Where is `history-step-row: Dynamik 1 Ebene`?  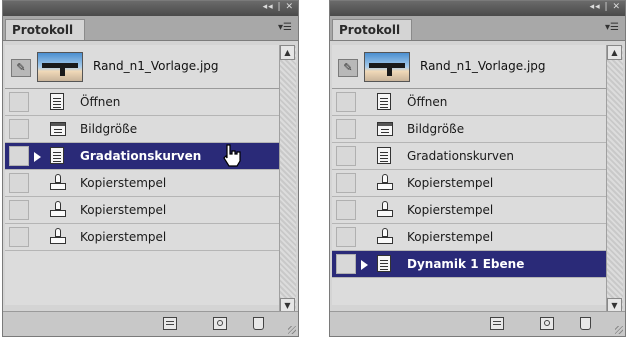 history-step-row: Dynamik 1 Ebene is located at coordinates (469, 264).